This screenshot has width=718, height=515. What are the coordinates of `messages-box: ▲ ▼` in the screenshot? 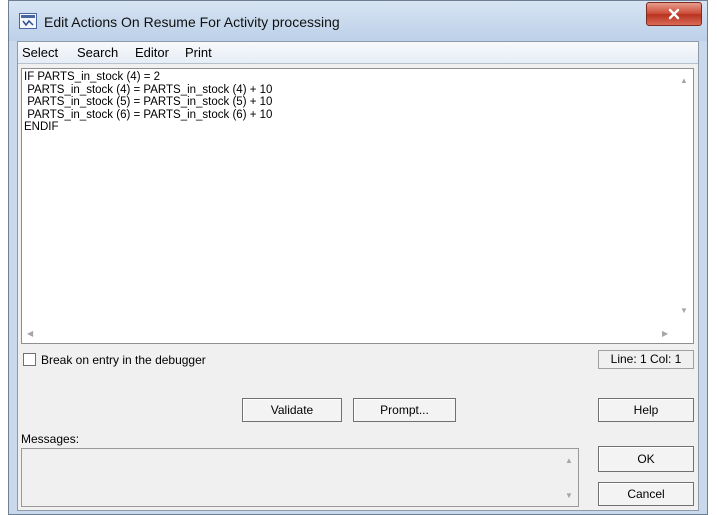 It's located at (300, 477).